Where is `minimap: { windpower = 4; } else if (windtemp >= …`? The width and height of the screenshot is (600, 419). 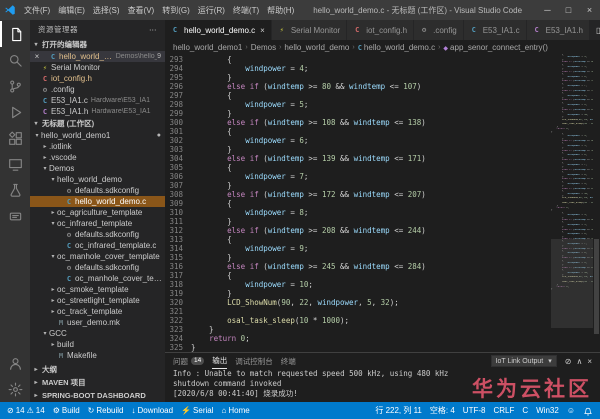
minimap: { windpower = 4; } else if (windtemp >= … is located at coordinates (572, 203).